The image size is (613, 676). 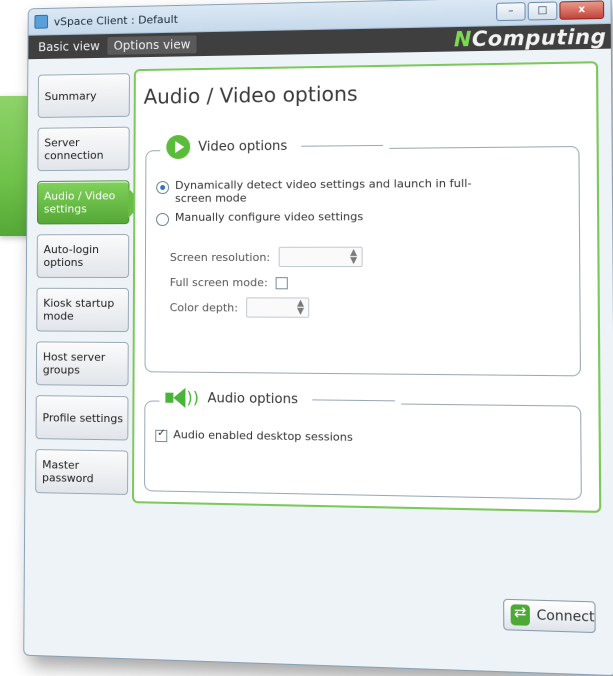 I want to click on full-screen-mode-checkbox, so click(x=282, y=283).